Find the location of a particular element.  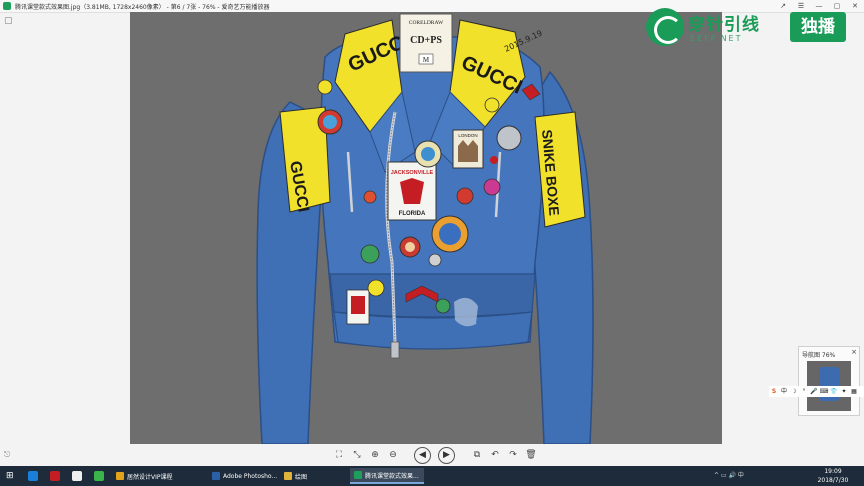

svg-text: LONDON is located at coordinates (467, 135).